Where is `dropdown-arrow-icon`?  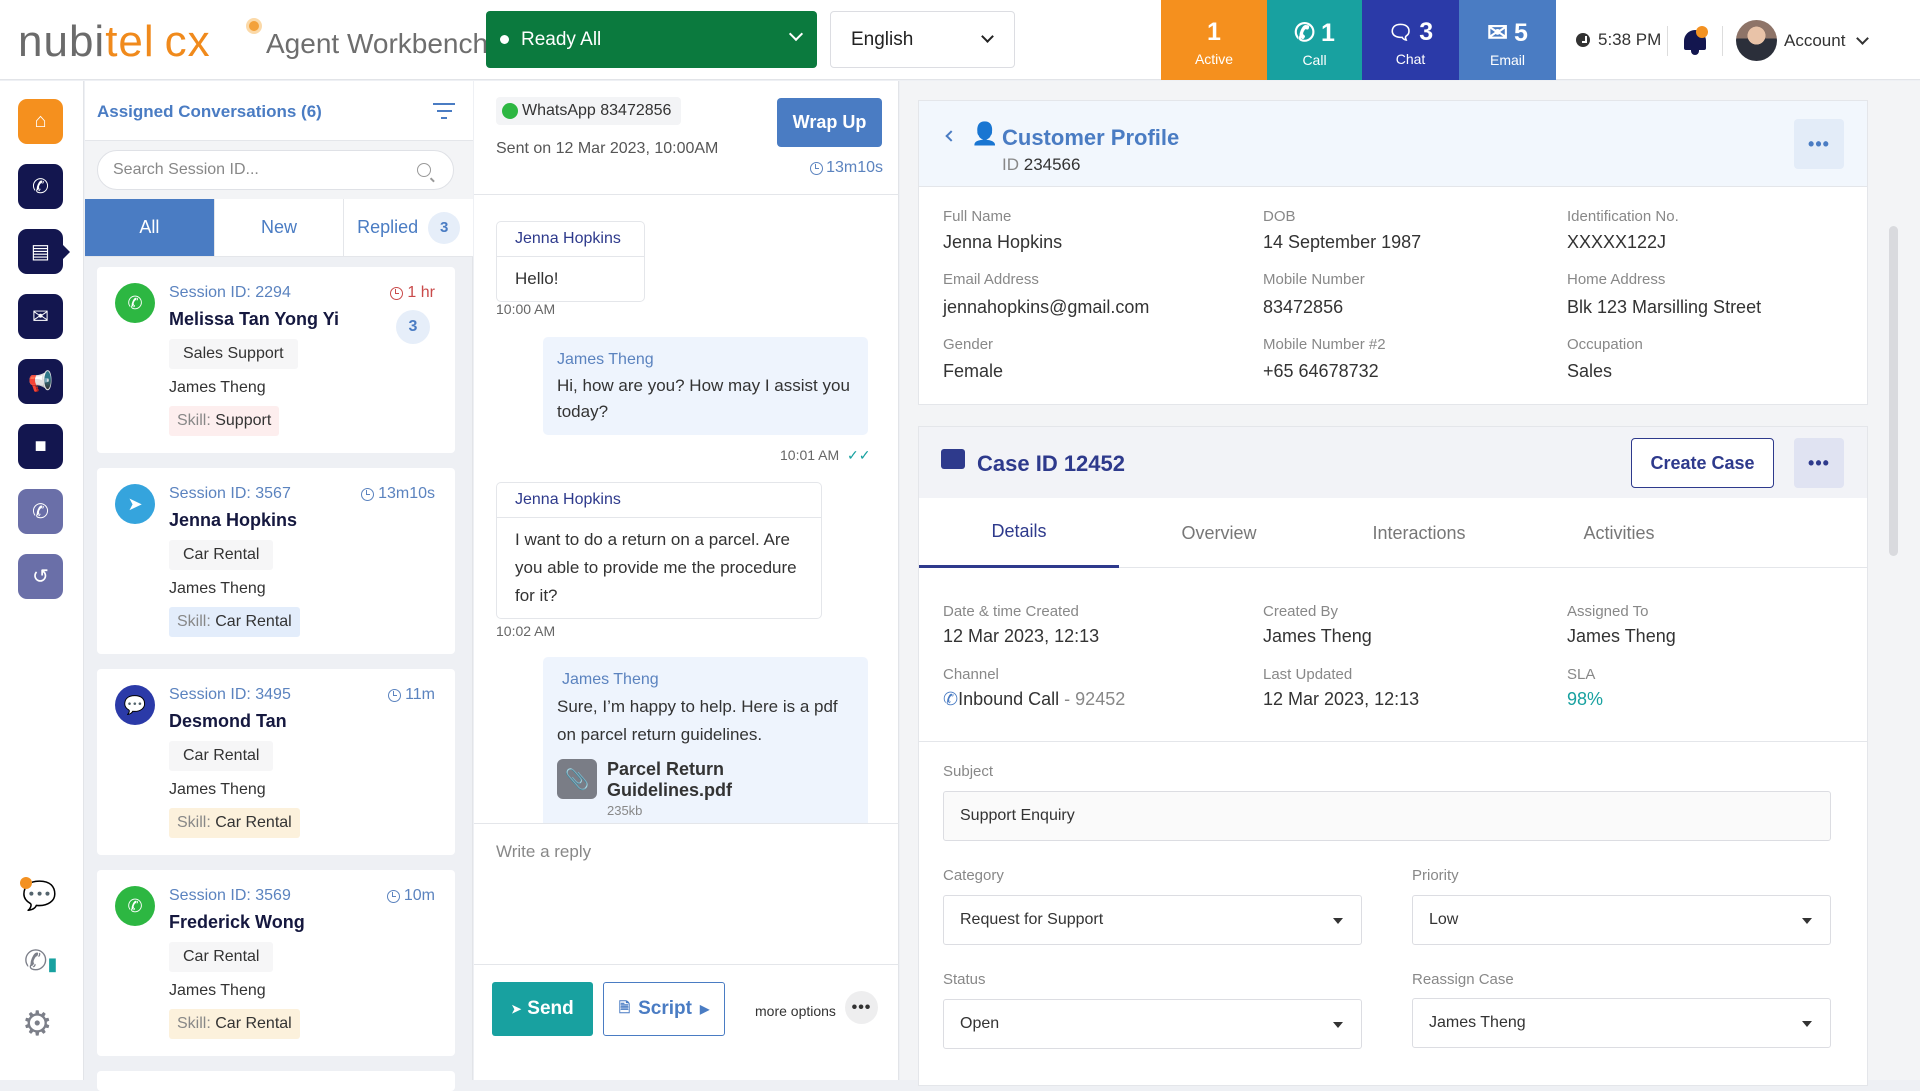
dropdown-arrow-icon is located at coordinates (1338, 921).